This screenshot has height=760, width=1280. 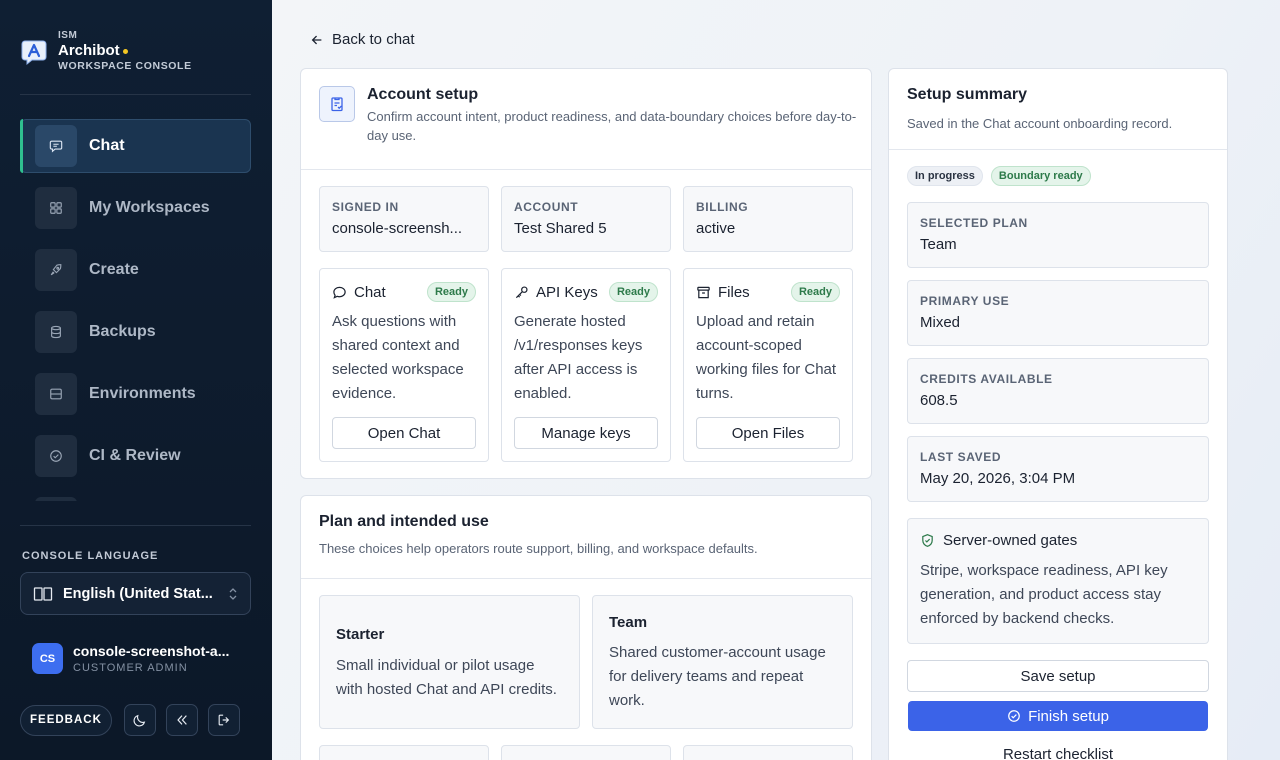 I want to click on open-chat-button: Open Chat, so click(x=404, y=433).